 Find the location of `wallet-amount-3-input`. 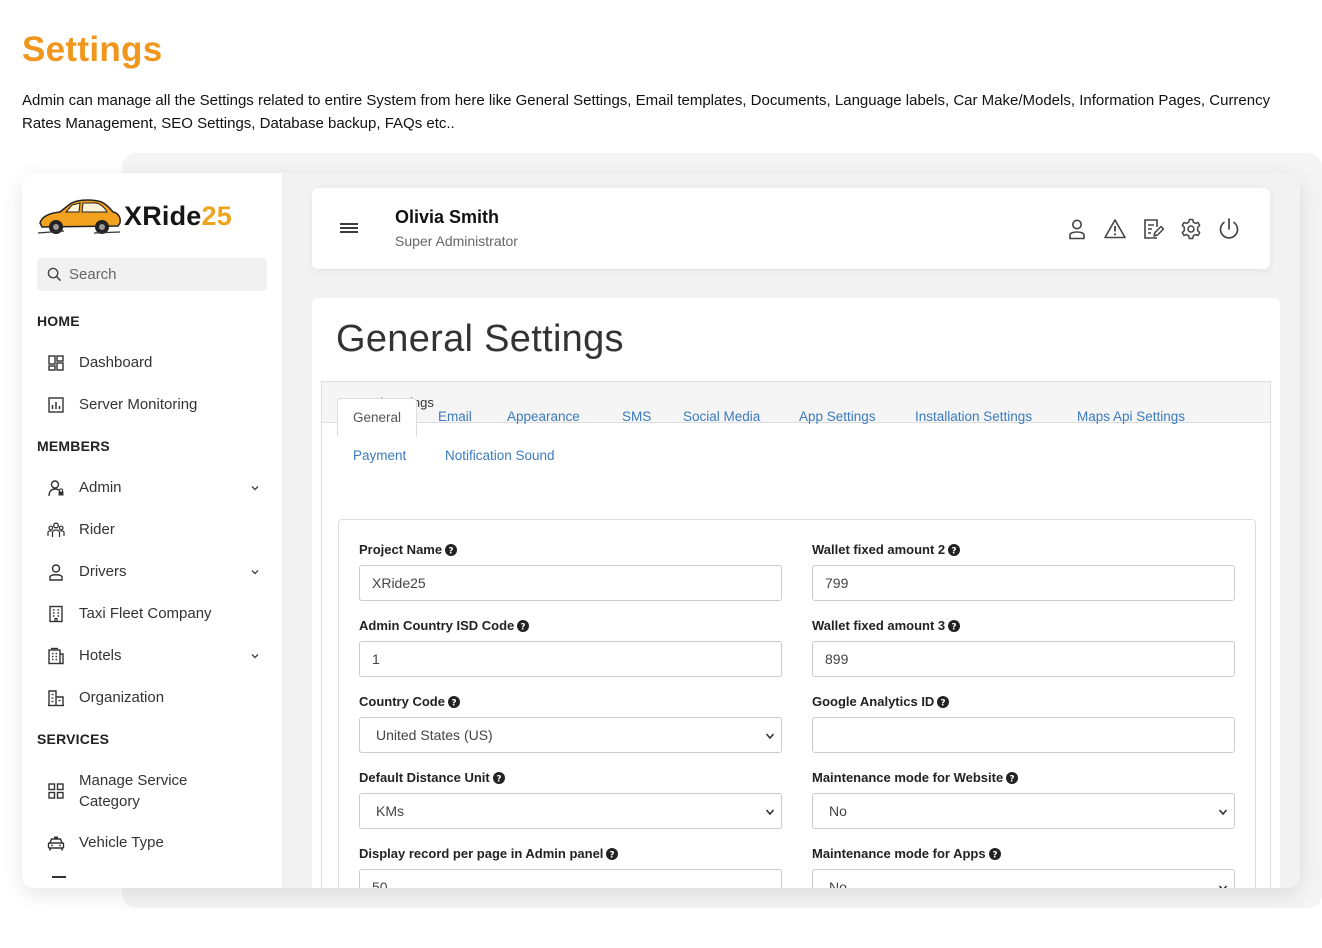

wallet-amount-3-input is located at coordinates (1023, 659).